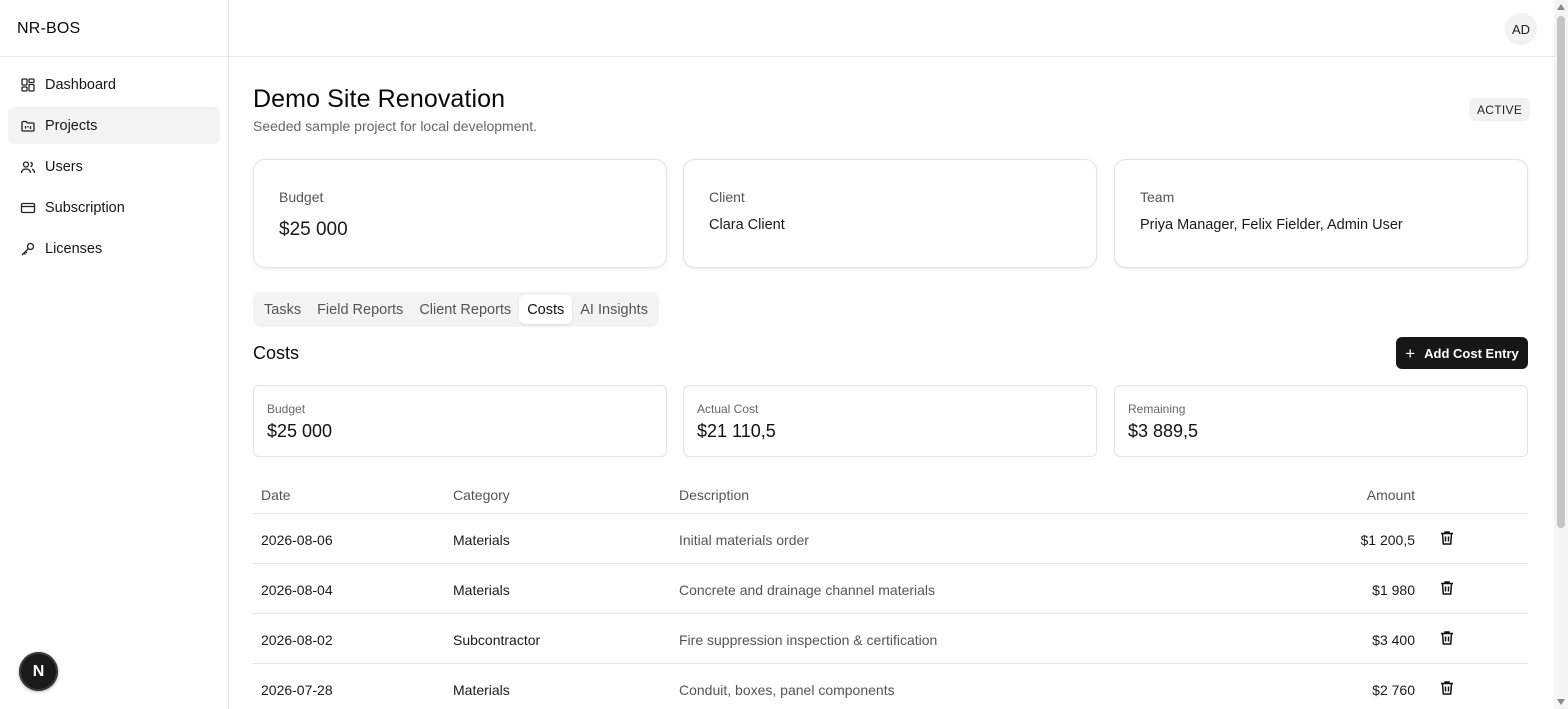 This screenshot has width=1568, height=709. I want to click on actual-cost-value: $21 110,5, so click(736, 431).